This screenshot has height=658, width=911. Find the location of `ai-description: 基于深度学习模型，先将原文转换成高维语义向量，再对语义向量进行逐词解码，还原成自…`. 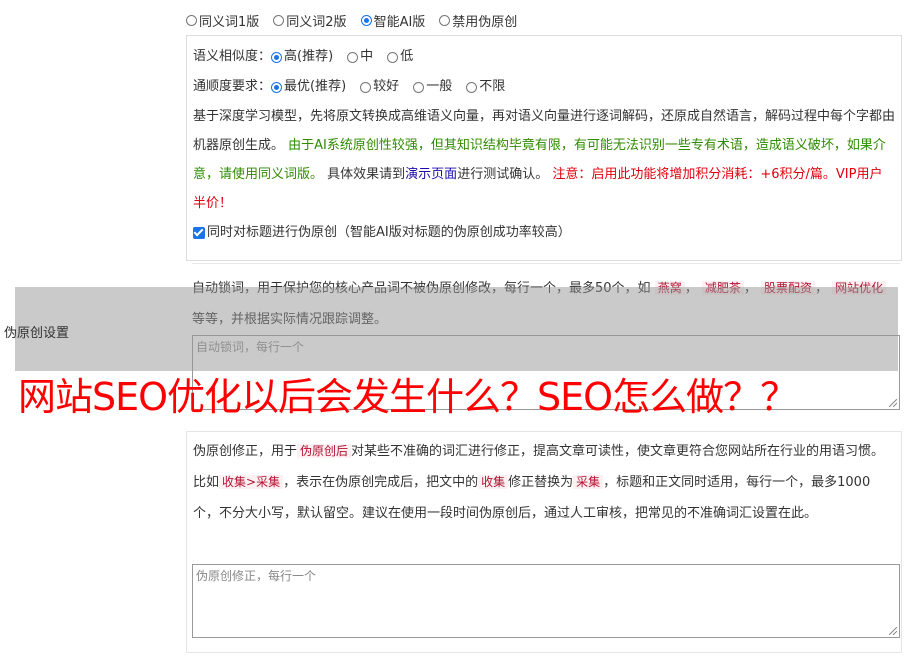

ai-description: 基于深度学习模型，先将原文转换成高维语义向量，再对语义向量进行逐词解码，还原成自… is located at coordinates (544, 160).